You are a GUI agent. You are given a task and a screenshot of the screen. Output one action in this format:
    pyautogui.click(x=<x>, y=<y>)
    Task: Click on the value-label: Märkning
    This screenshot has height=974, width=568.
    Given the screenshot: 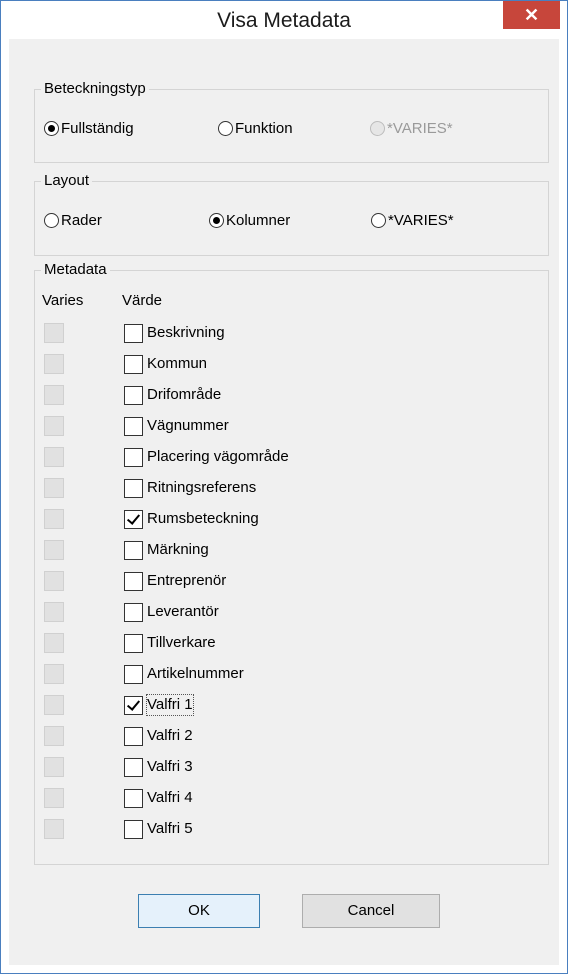 What is the action you would take?
    pyautogui.click(x=178, y=550)
    